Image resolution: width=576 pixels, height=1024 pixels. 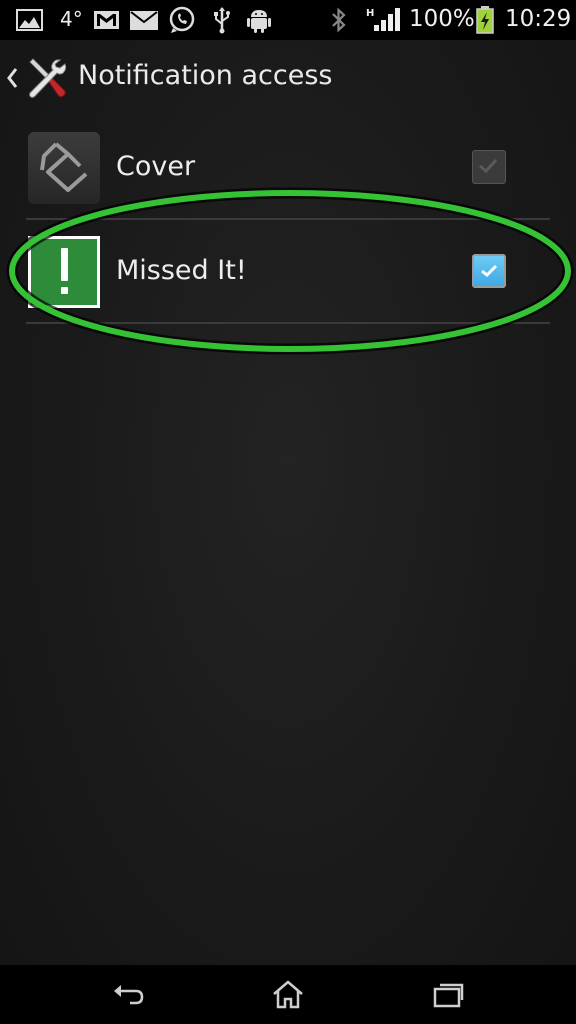 I want to click on status-bar: 4° H 100% 10:29, so click(x=288, y=20).